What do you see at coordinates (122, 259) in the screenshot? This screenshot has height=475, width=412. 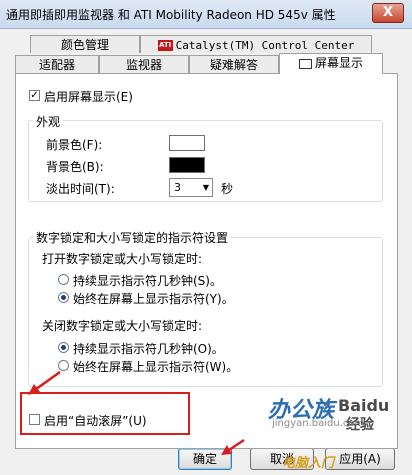 I see `lock-on-label: 打开数字锁定或大小写锁定时:` at bounding box center [122, 259].